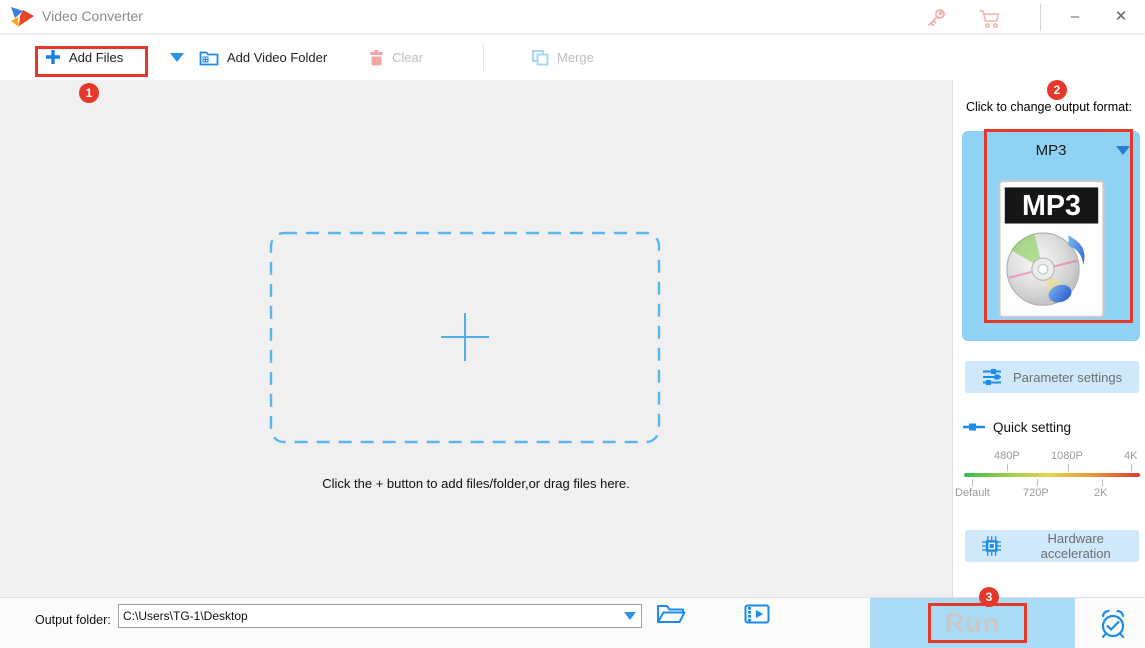 The height and width of the screenshot is (648, 1145). What do you see at coordinates (22, 17) in the screenshot?
I see `app-logo-icon` at bounding box center [22, 17].